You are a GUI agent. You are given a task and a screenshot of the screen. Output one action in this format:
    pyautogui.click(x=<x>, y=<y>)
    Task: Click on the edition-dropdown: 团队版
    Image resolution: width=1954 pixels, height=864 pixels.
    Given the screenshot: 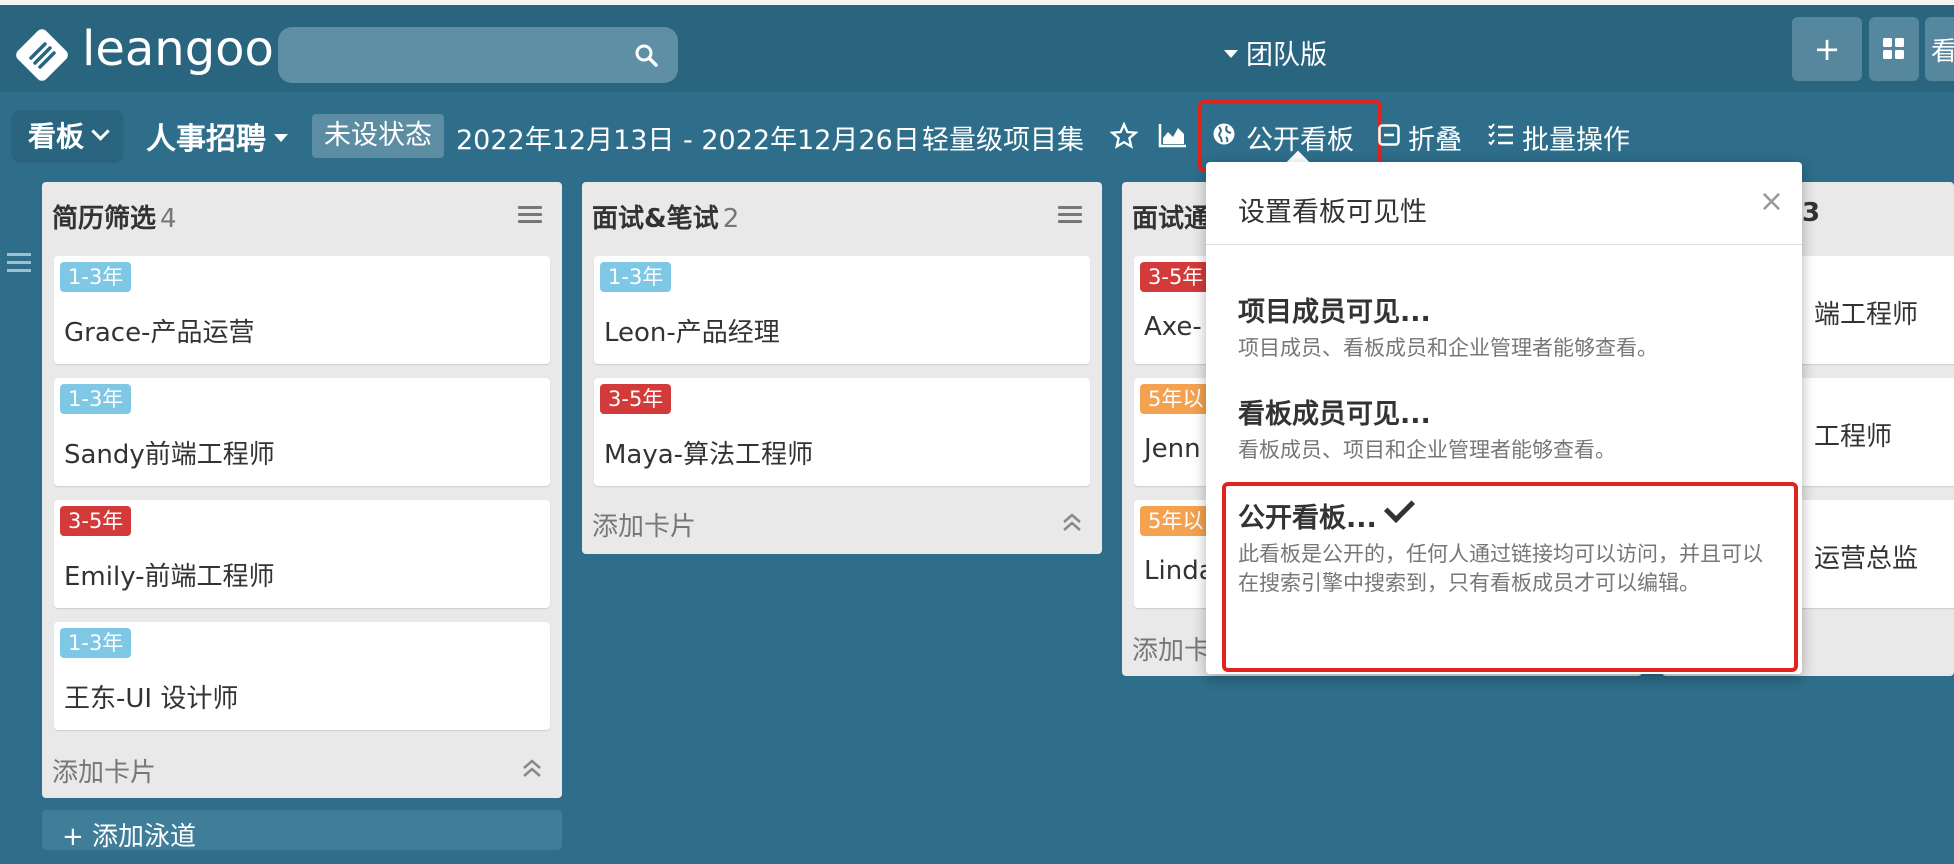 What is the action you would take?
    pyautogui.click(x=1275, y=52)
    